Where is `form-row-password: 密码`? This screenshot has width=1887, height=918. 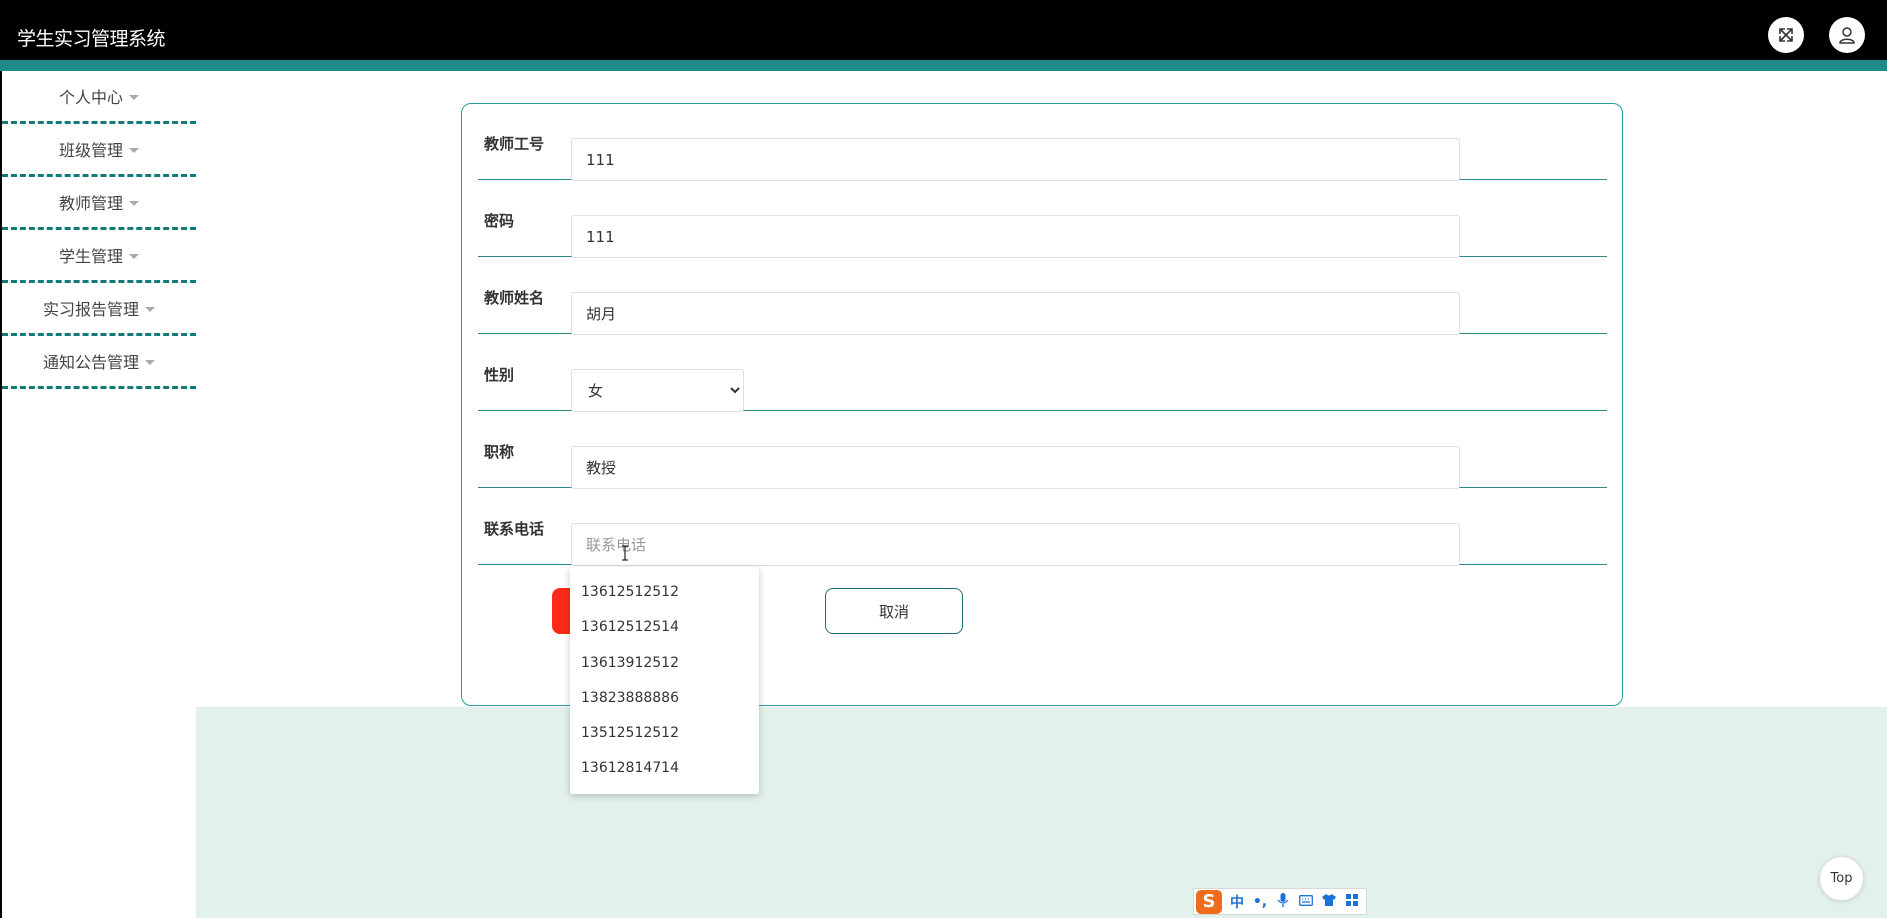 form-row-password: 密码 is located at coordinates (1042, 219).